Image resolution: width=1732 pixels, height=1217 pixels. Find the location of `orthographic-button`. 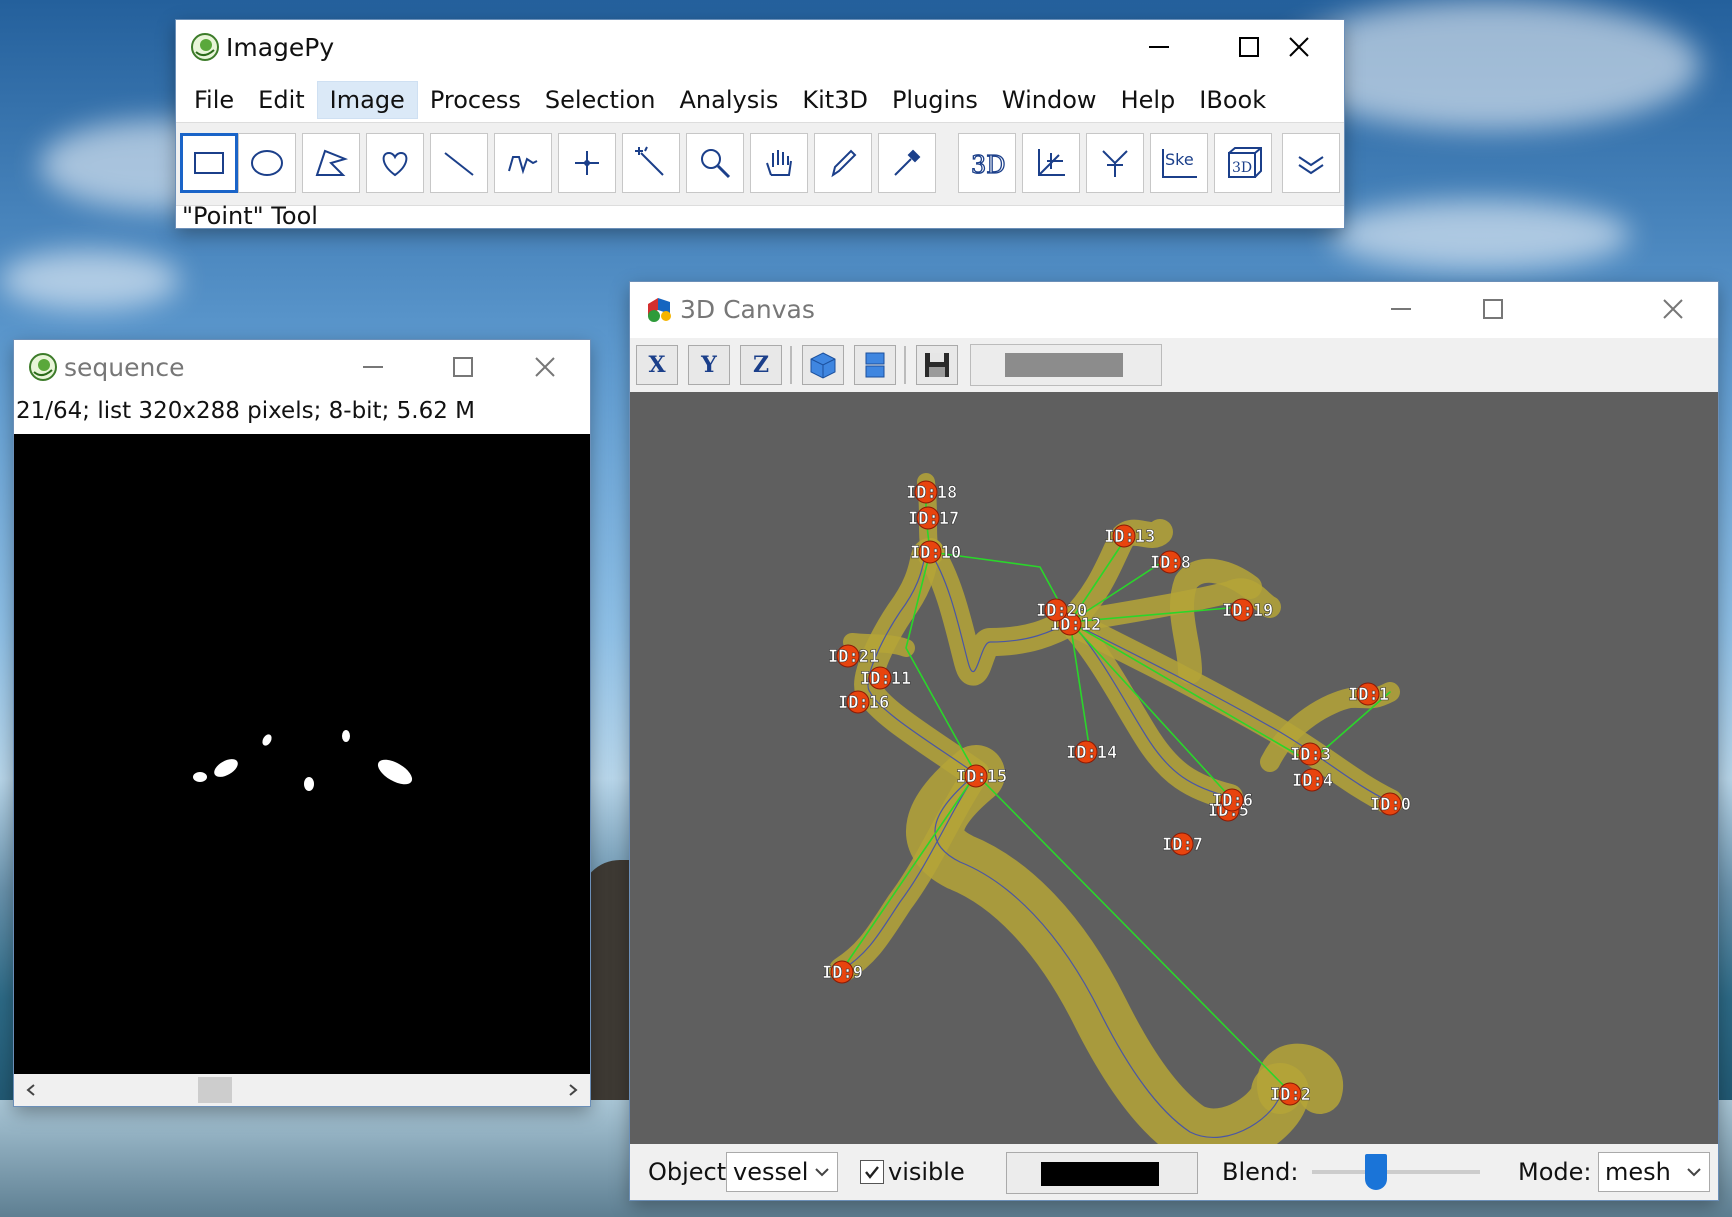

orthographic-button is located at coordinates (875, 365).